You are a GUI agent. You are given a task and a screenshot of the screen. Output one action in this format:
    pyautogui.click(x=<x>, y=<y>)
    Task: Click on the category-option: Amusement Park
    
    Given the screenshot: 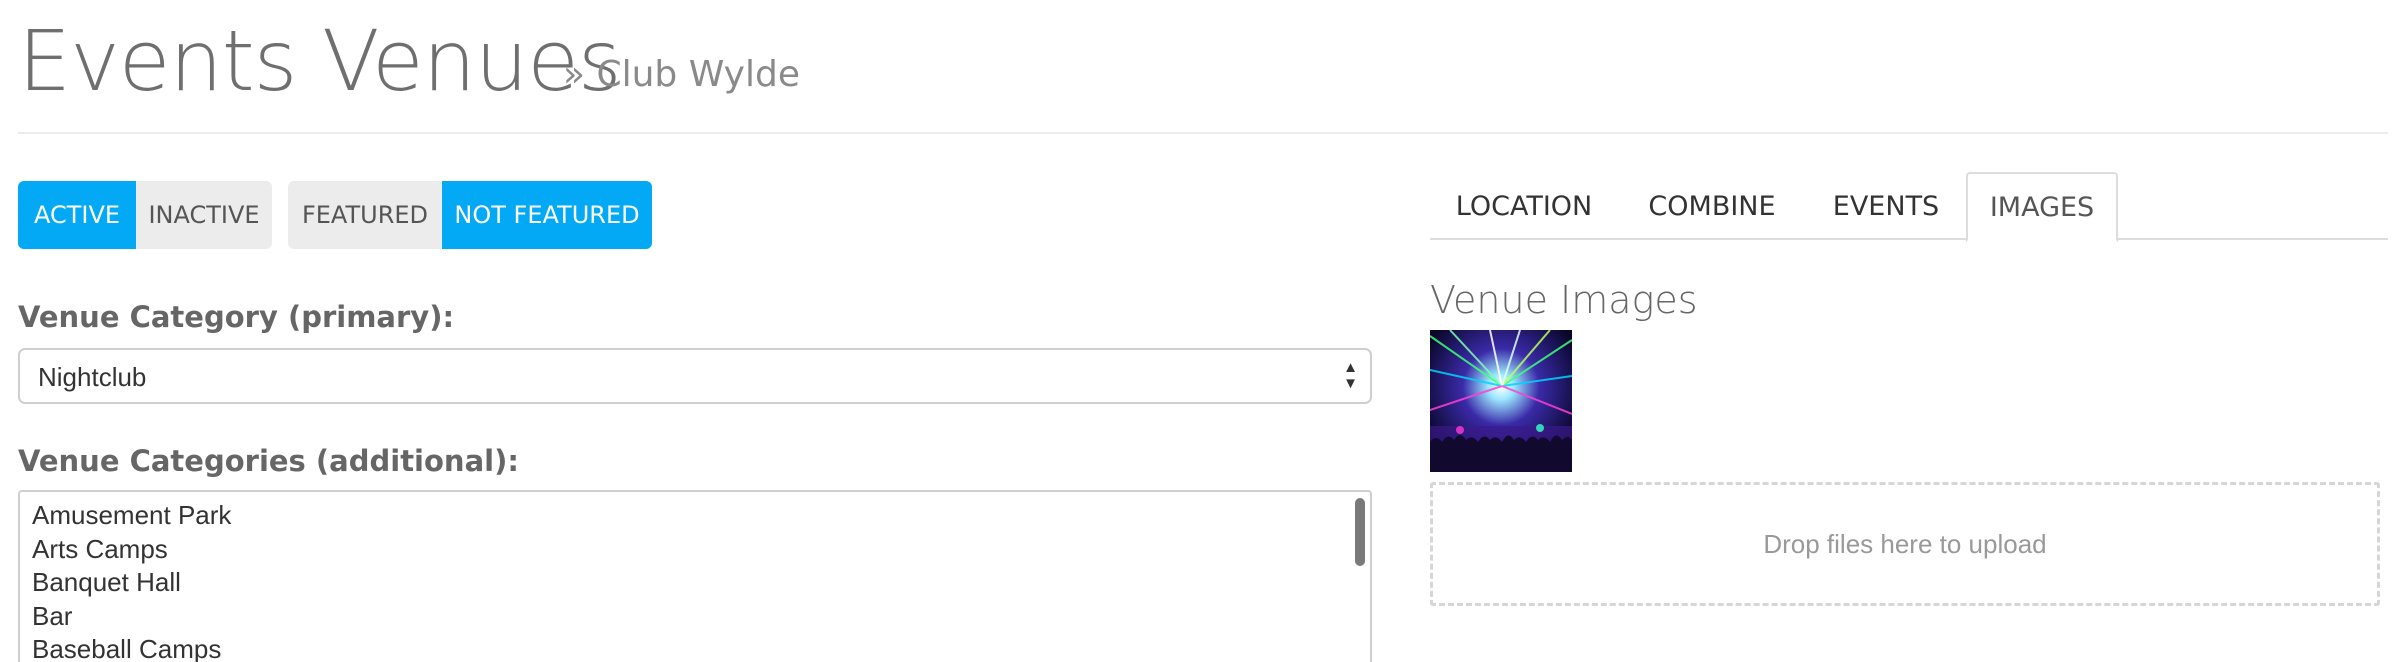 What is the action you would take?
    pyautogui.click(x=131, y=515)
    